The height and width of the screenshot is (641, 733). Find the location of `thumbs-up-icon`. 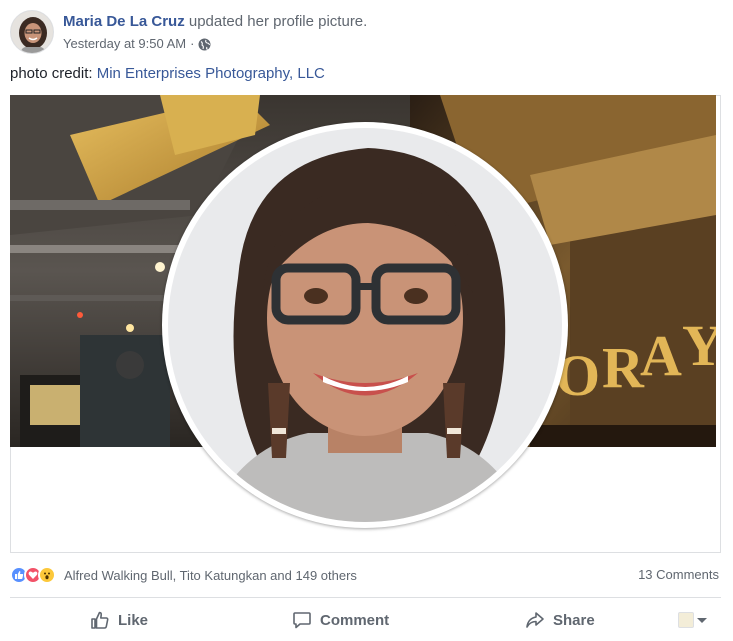

thumbs-up-icon is located at coordinates (100, 620).